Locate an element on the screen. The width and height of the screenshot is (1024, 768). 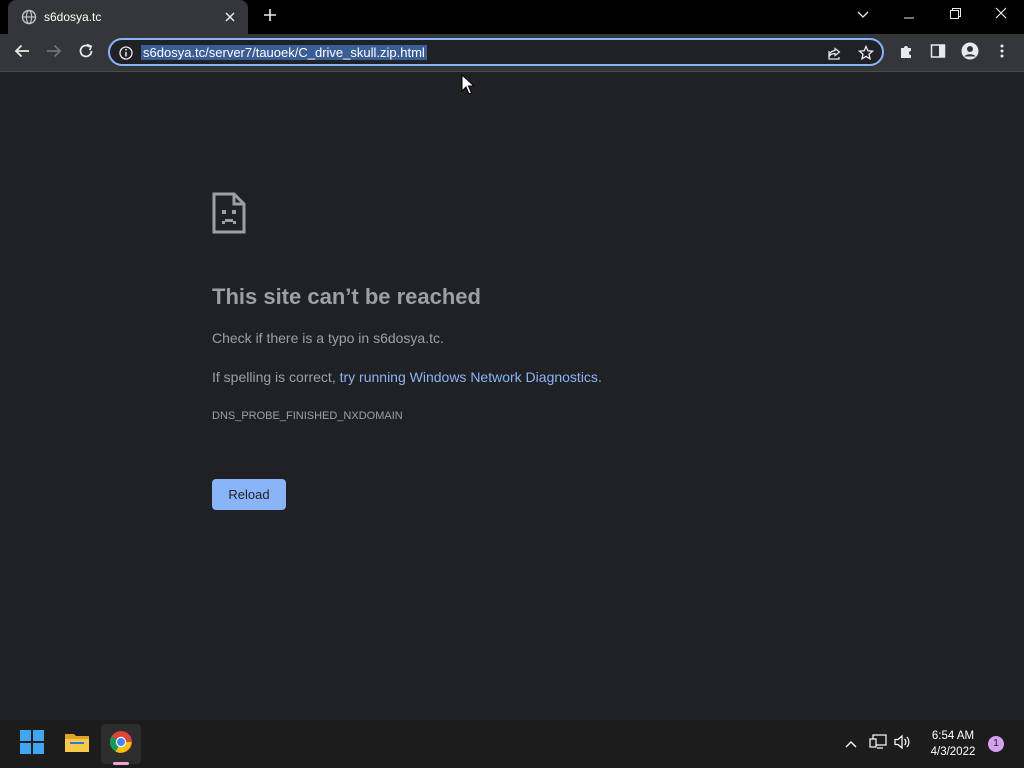
volume-button is located at coordinates (903, 744).